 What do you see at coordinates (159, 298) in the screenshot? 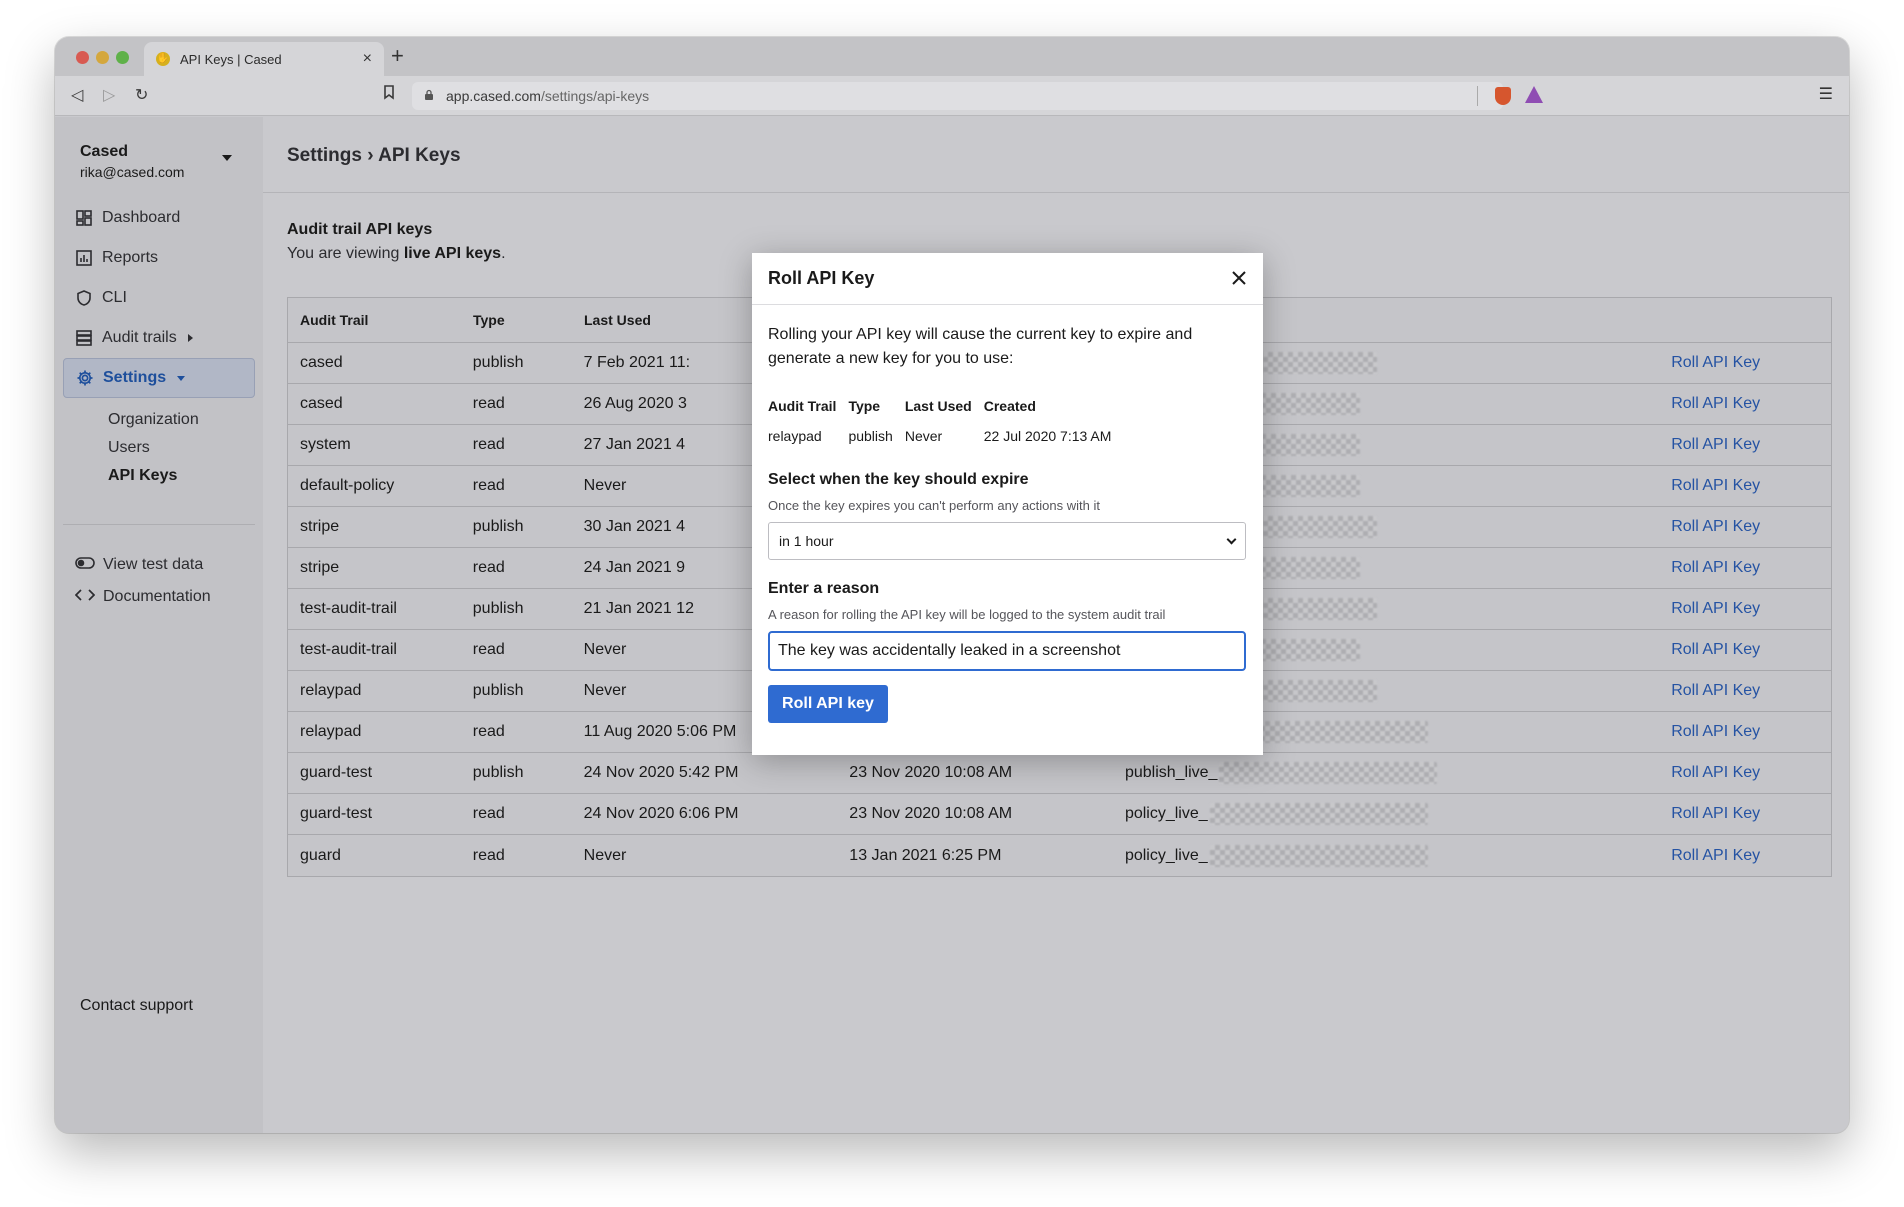
I see `sidebar-item-cli: CLI` at bounding box center [159, 298].